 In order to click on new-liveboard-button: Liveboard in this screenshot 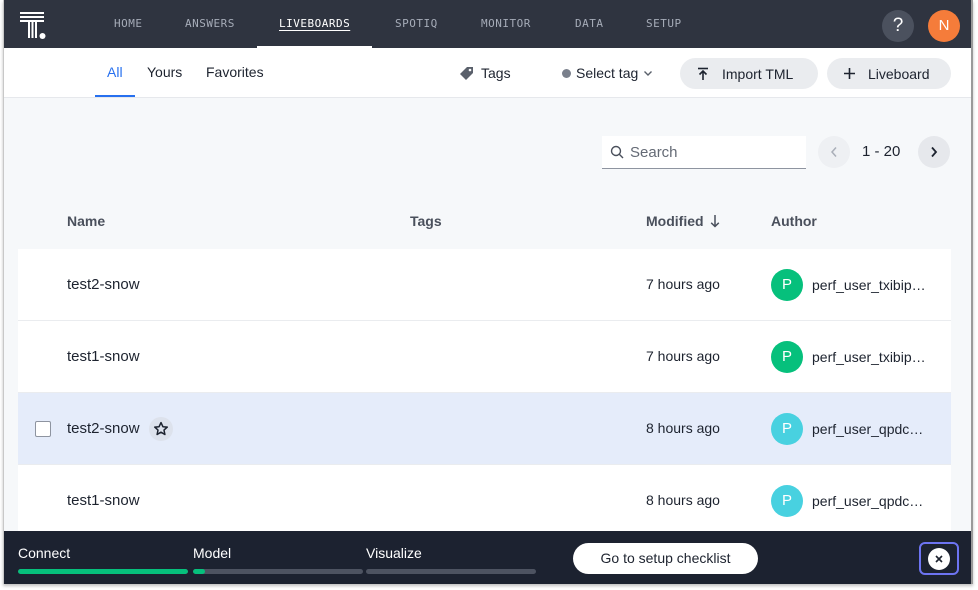, I will do `click(889, 73)`.